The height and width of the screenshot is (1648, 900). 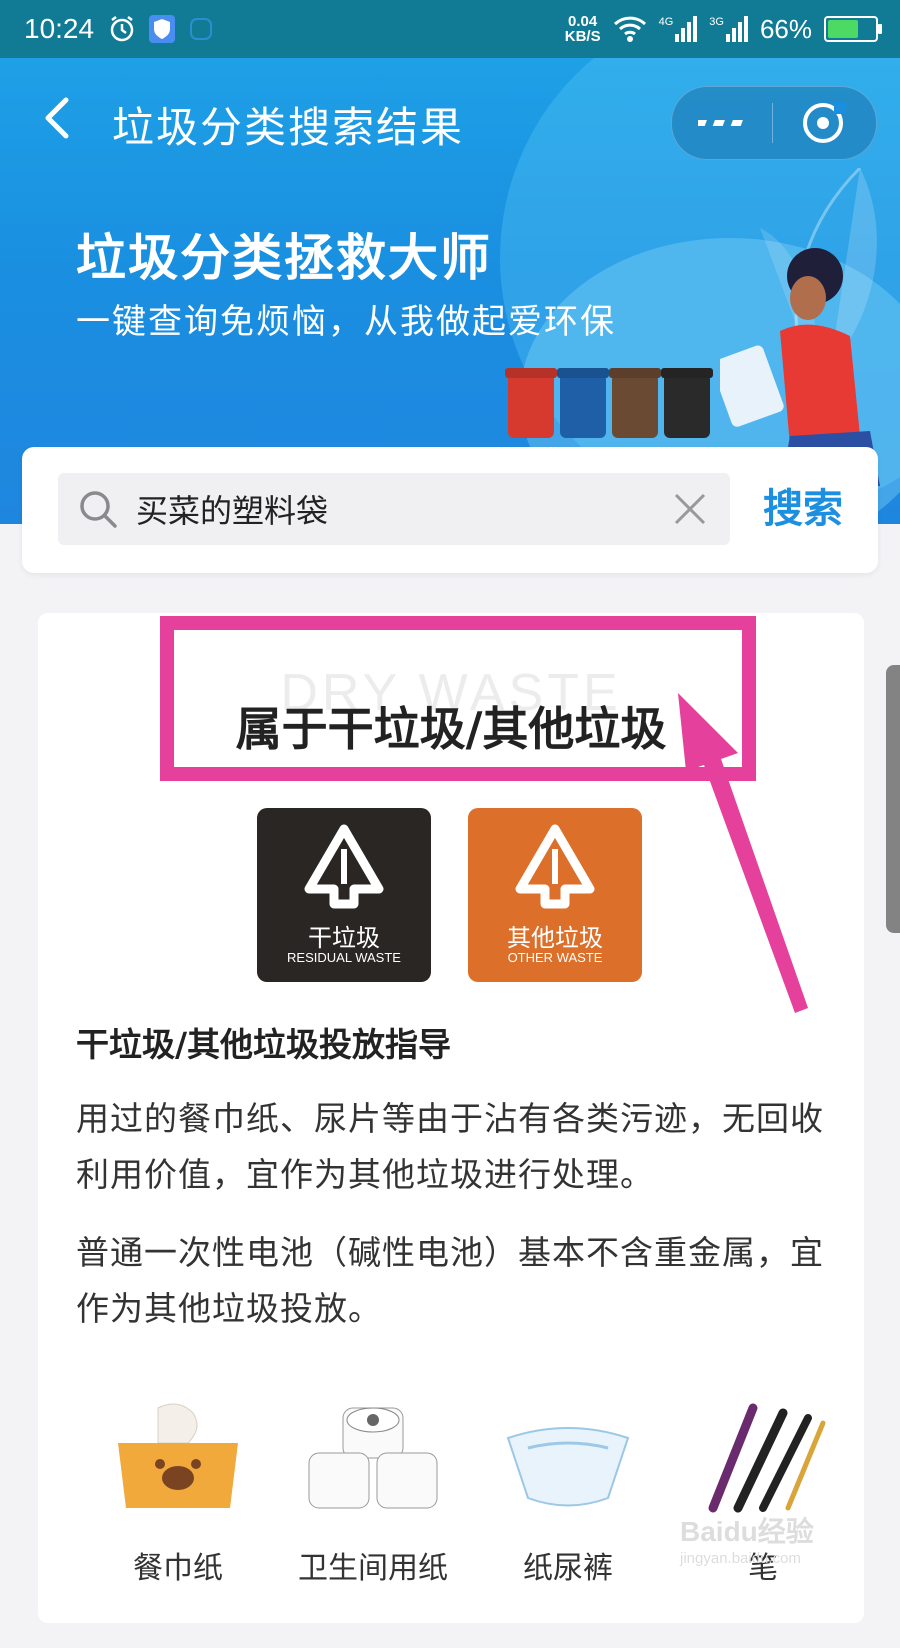 I want to click on baidu-watermark: Baidu经验 jingyan.baidu.com, so click(x=747, y=1538).